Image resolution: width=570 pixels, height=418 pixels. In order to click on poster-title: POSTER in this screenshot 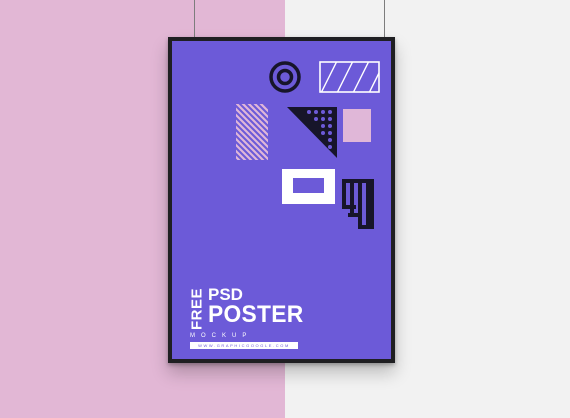, I will do `click(256, 314)`.